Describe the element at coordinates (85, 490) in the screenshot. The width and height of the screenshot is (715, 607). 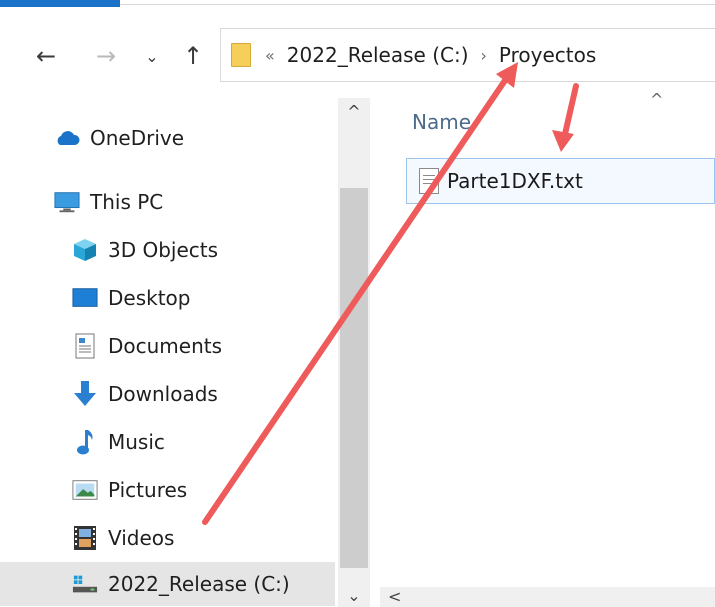
I see `picture-icon` at that location.